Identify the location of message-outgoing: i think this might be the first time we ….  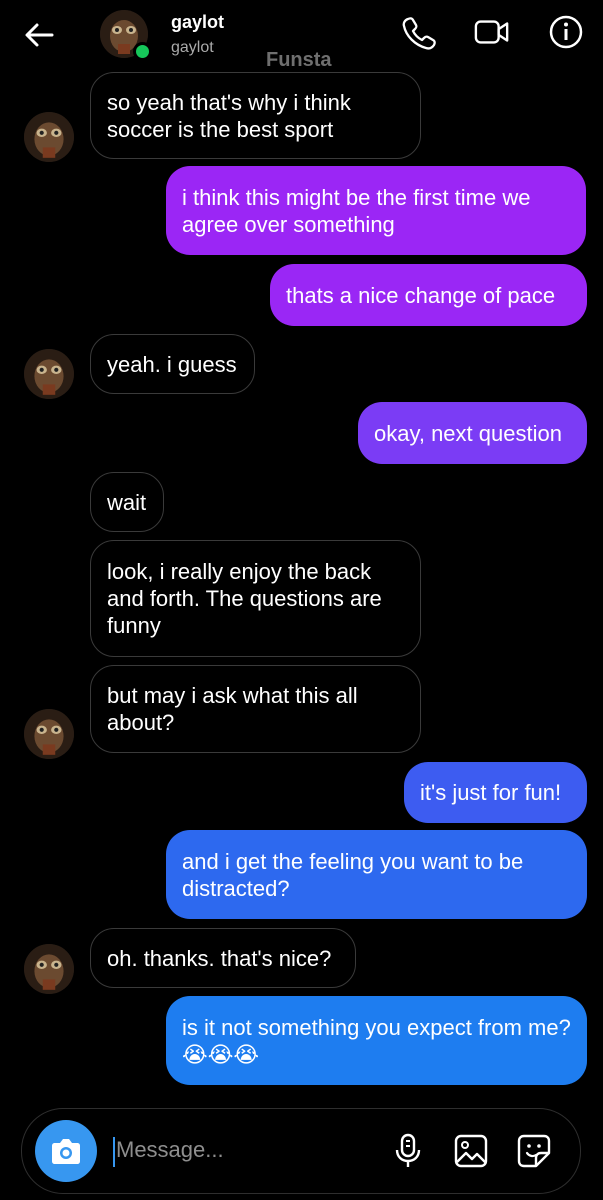
(376, 210).